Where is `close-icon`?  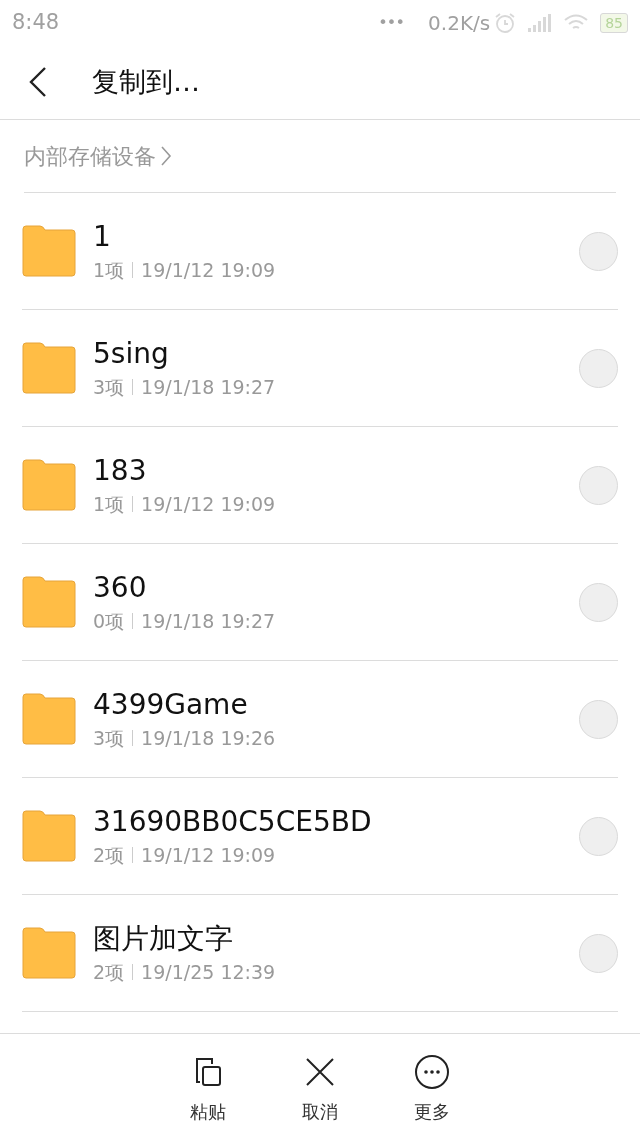 close-icon is located at coordinates (320, 1072).